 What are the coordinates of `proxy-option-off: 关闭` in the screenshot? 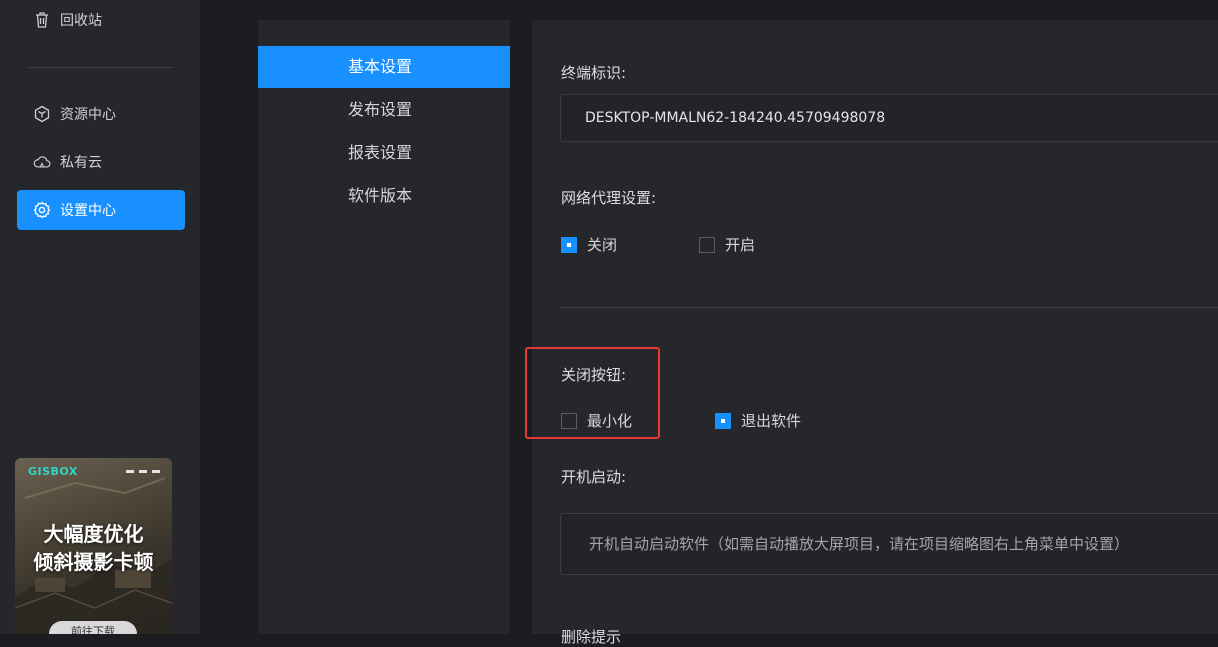 It's located at (589, 244).